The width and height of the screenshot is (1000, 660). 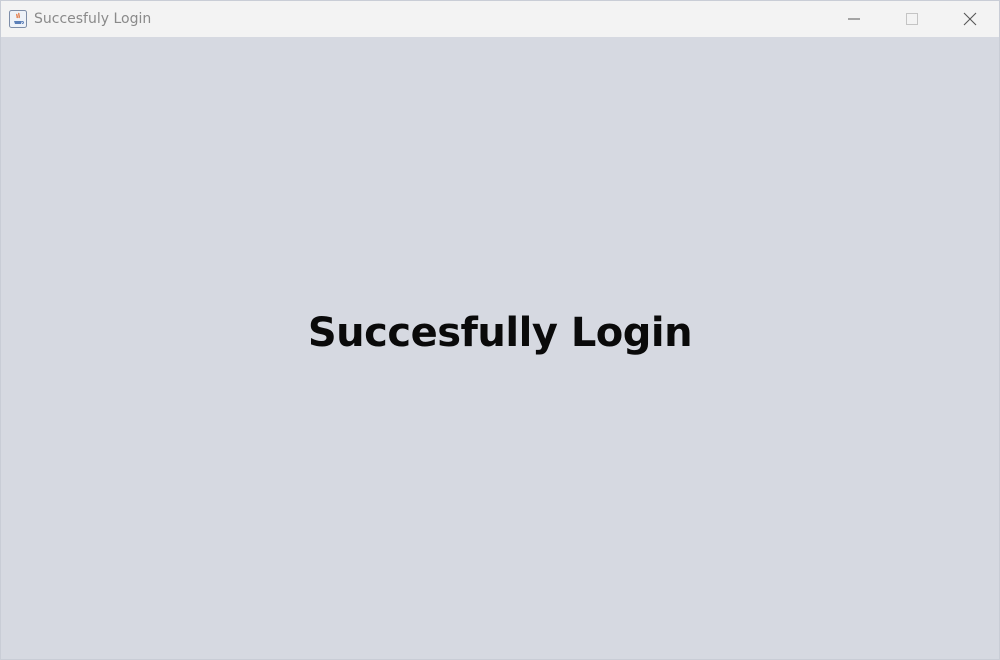 I want to click on minimize-button, so click(x=854, y=19).